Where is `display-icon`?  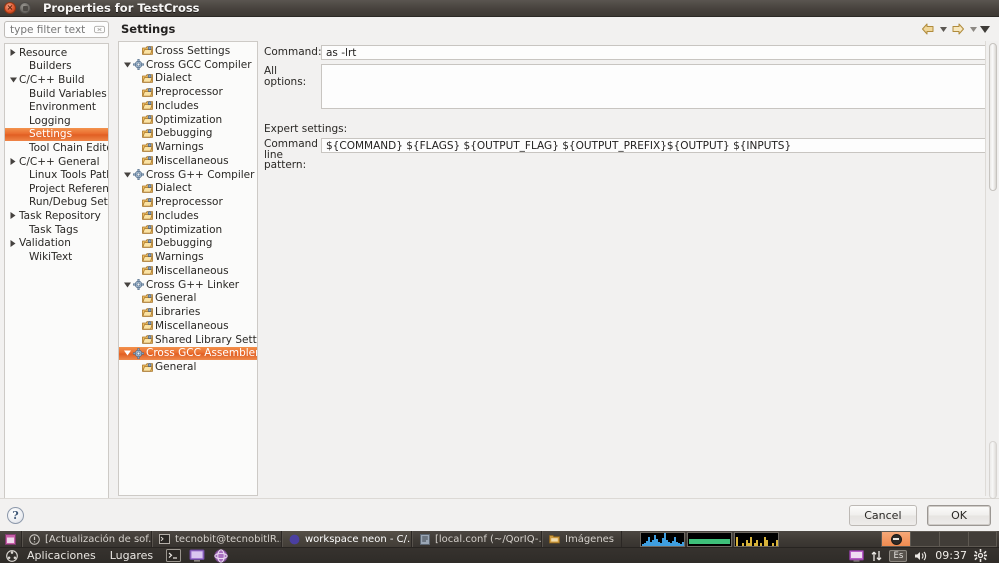
display-icon is located at coordinates (857, 555).